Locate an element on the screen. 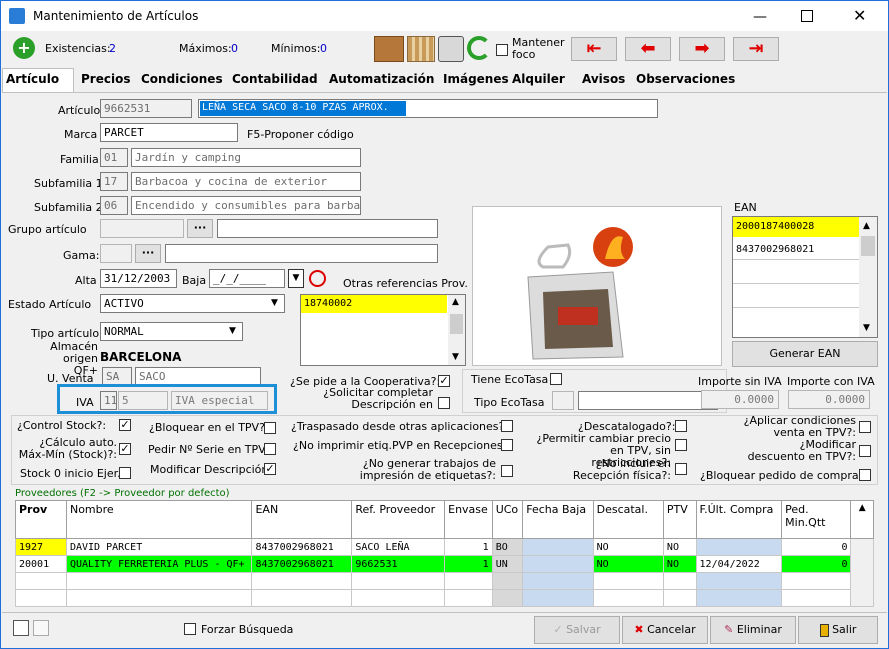 This screenshot has height=649, width=889. estado-select: ACTIVO is located at coordinates (192, 303).